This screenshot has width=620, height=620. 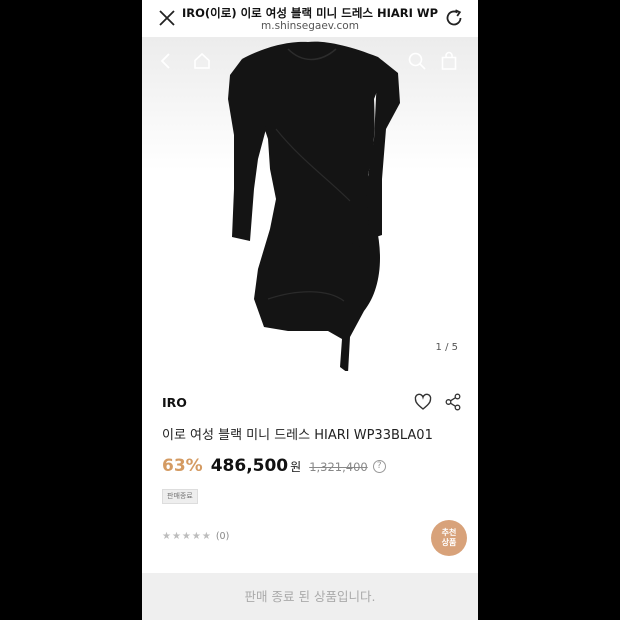 What do you see at coordinates (379, 466) in the screenshot?
I see `help-icon: ?` at bounding box center [379, 466].